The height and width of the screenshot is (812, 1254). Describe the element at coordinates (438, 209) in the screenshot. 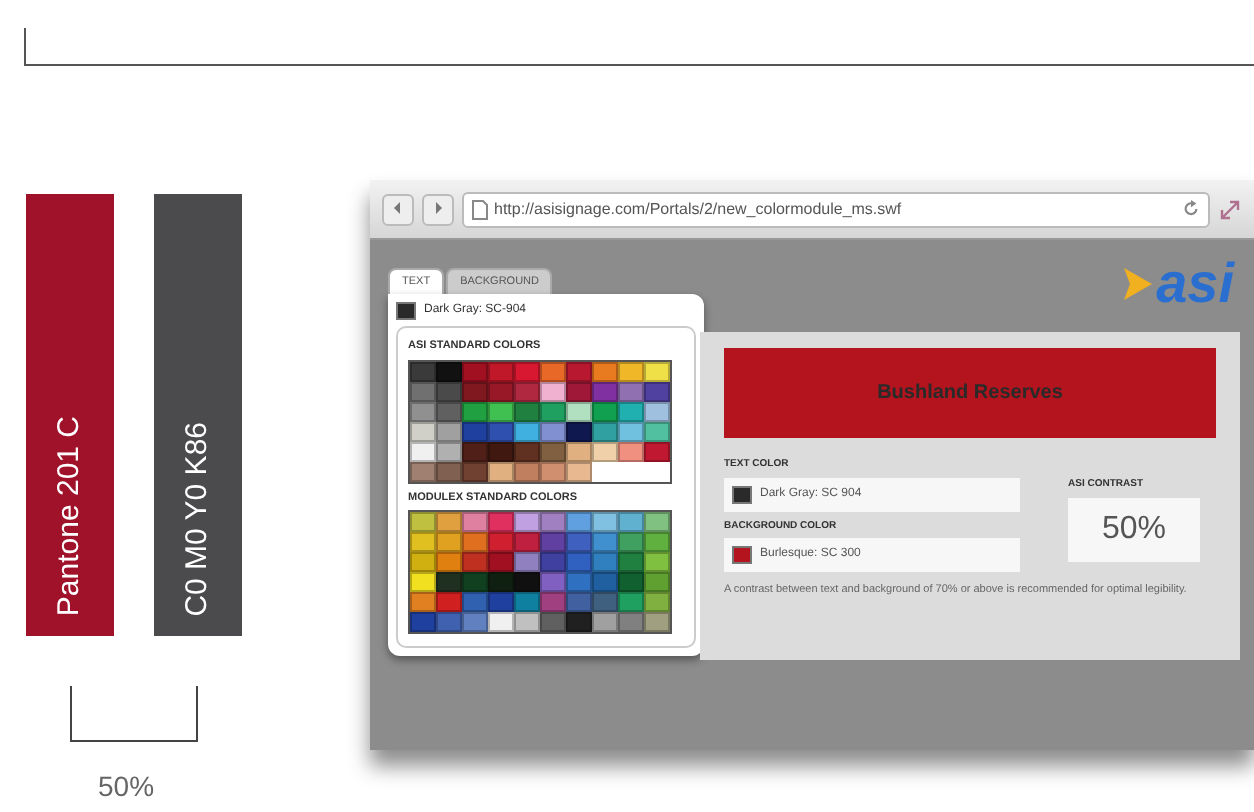

I see `forward-button` at that location.